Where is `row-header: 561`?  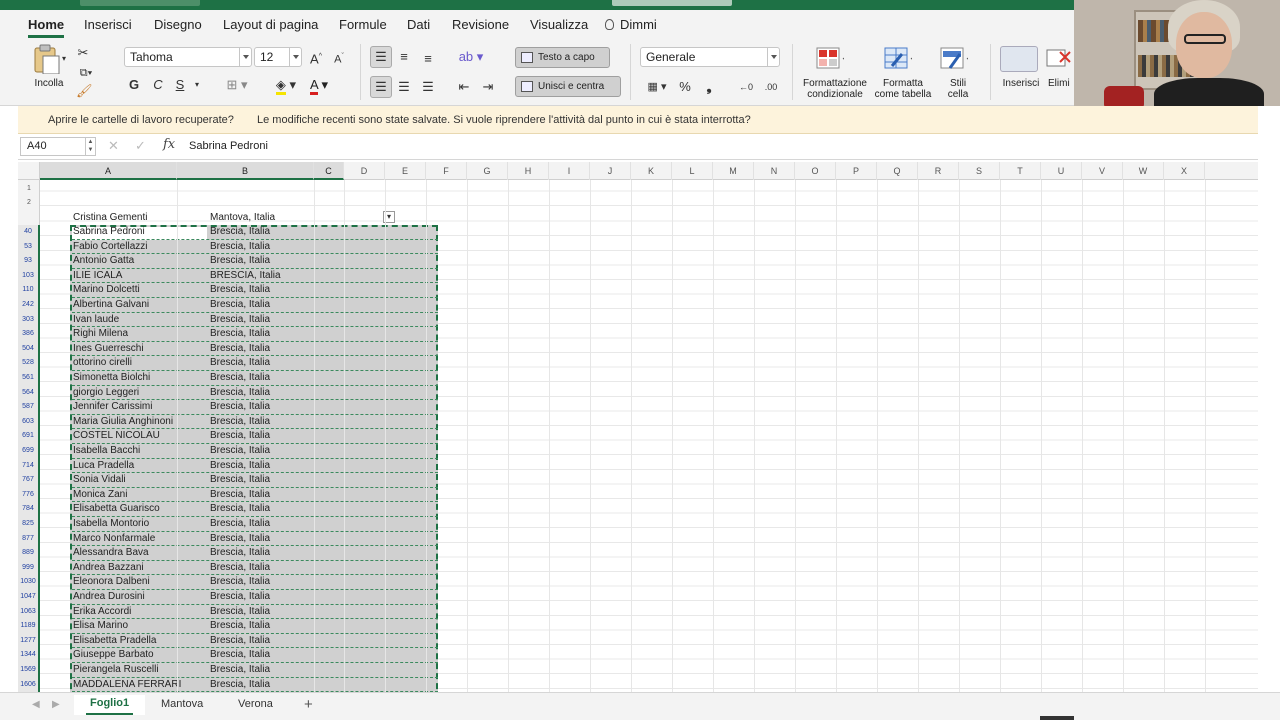 row-header: 561 is located at coordinates (29, 378).